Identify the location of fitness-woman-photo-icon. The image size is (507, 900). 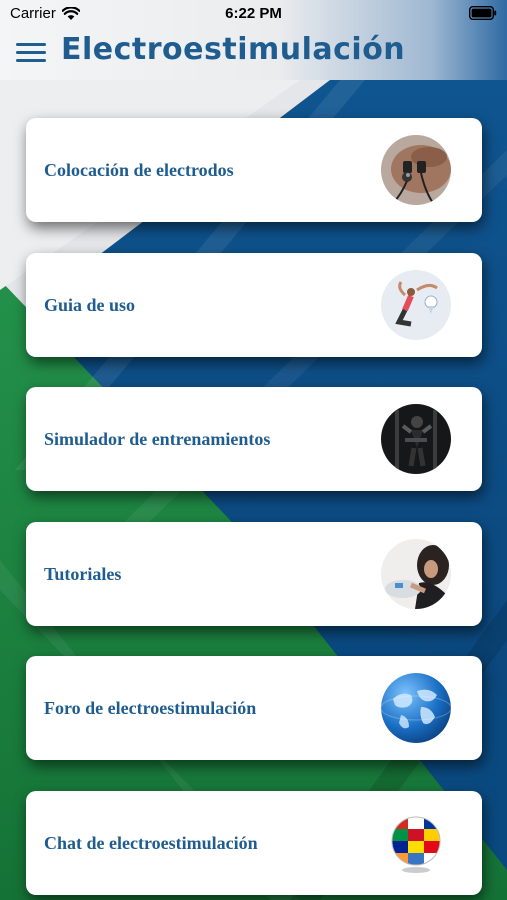
(416, 305).